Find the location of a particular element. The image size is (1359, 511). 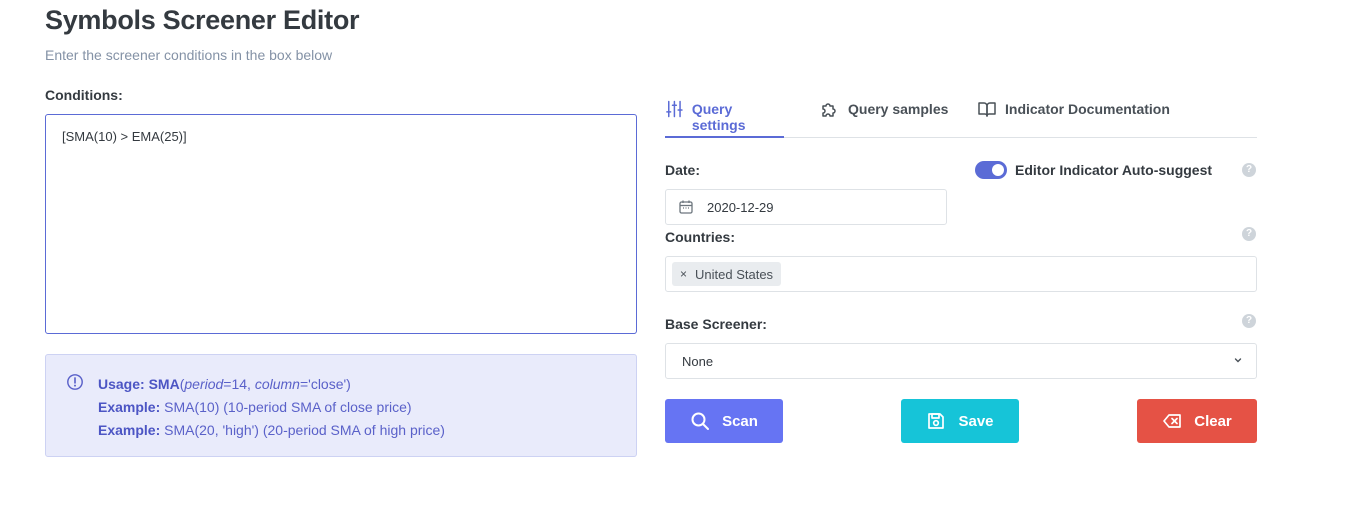

tab-label: Query samples is located at coordinates (898, 109).